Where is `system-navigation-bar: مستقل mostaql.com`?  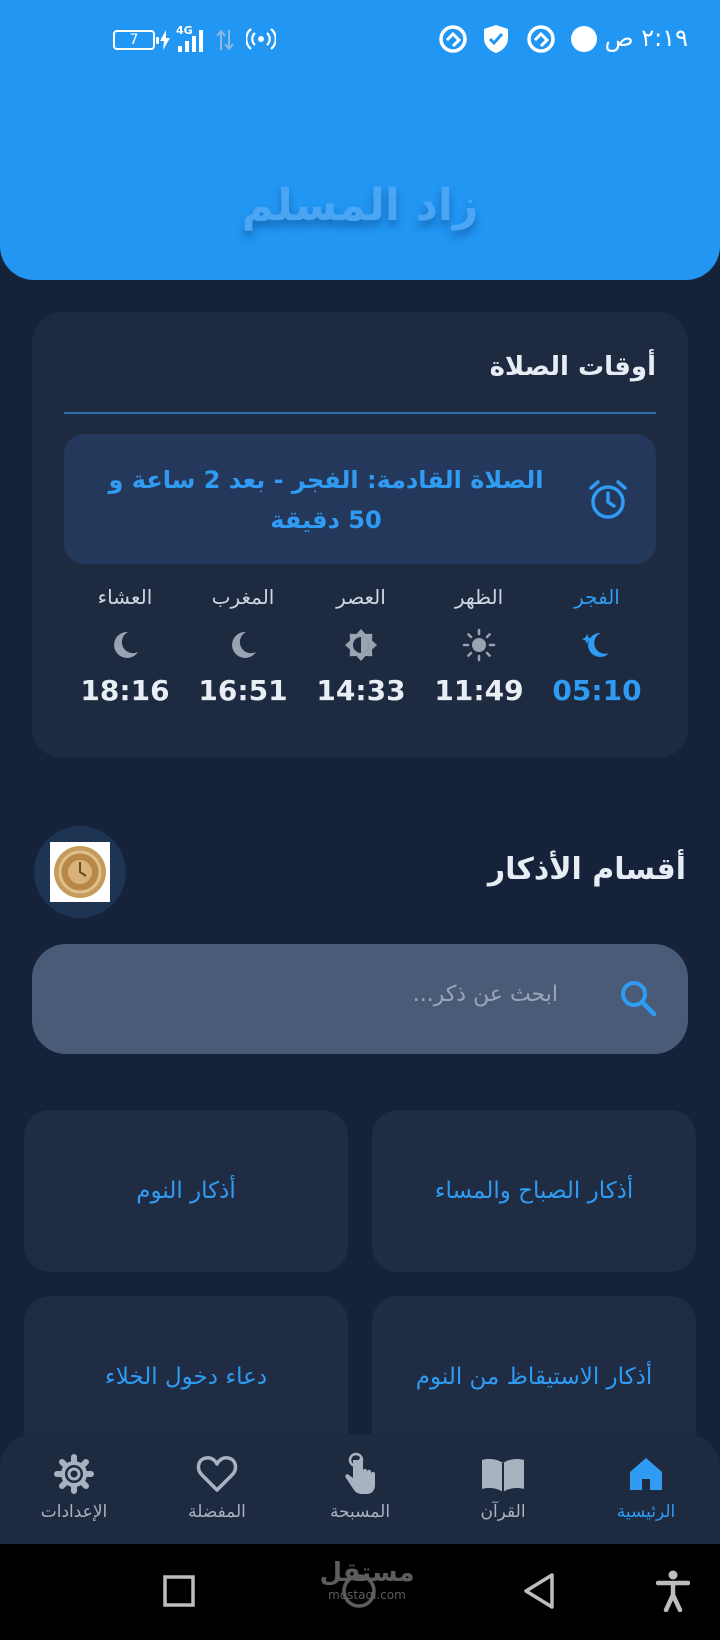
system-navigation-bar: مستقل mostaql.com is located at coordinates (360, 1592).